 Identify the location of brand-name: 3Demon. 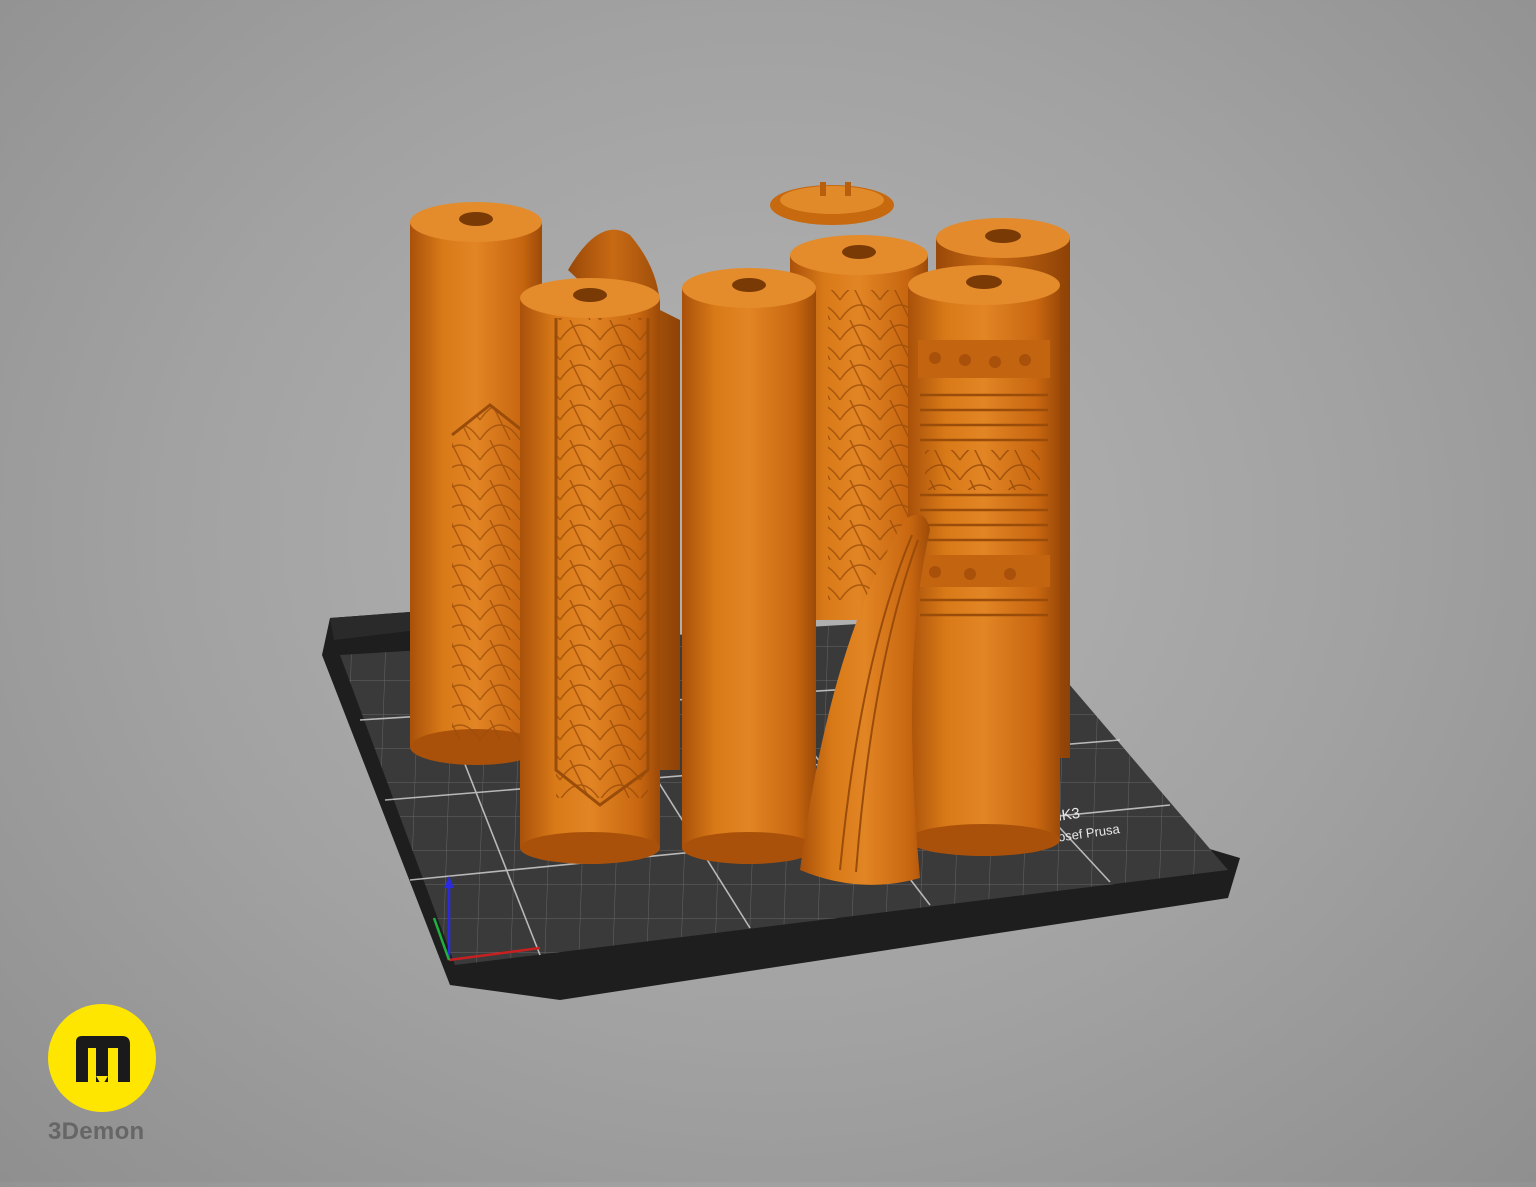
(96, 1131).